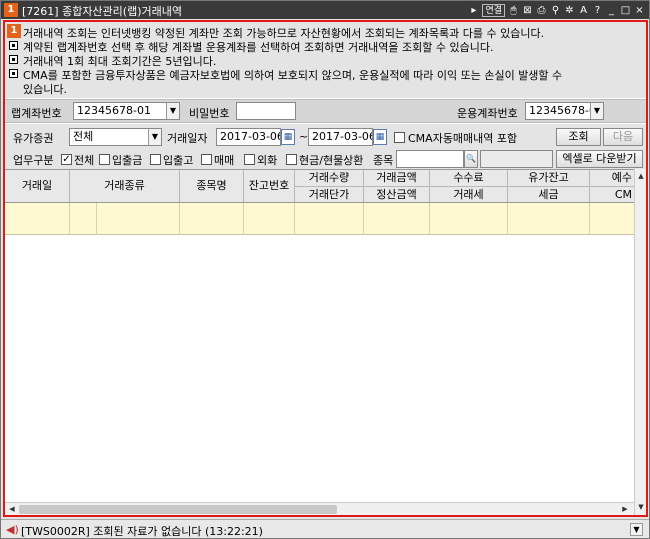 The width and height of the screenshot is (650, 539). I want to click on col-trade-type: 거래종류, so click(125, 186).